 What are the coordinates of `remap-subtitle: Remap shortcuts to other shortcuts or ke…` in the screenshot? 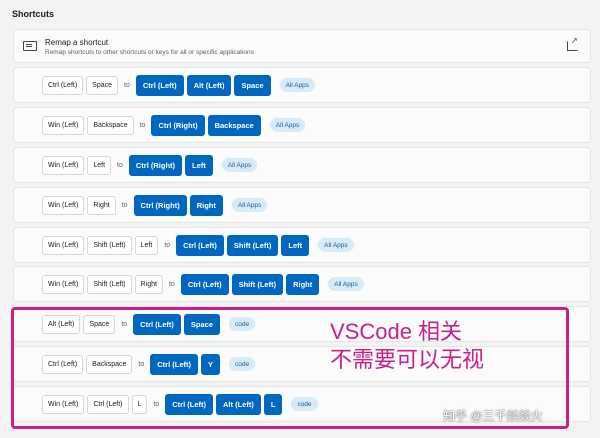 It's located at (149, 52).